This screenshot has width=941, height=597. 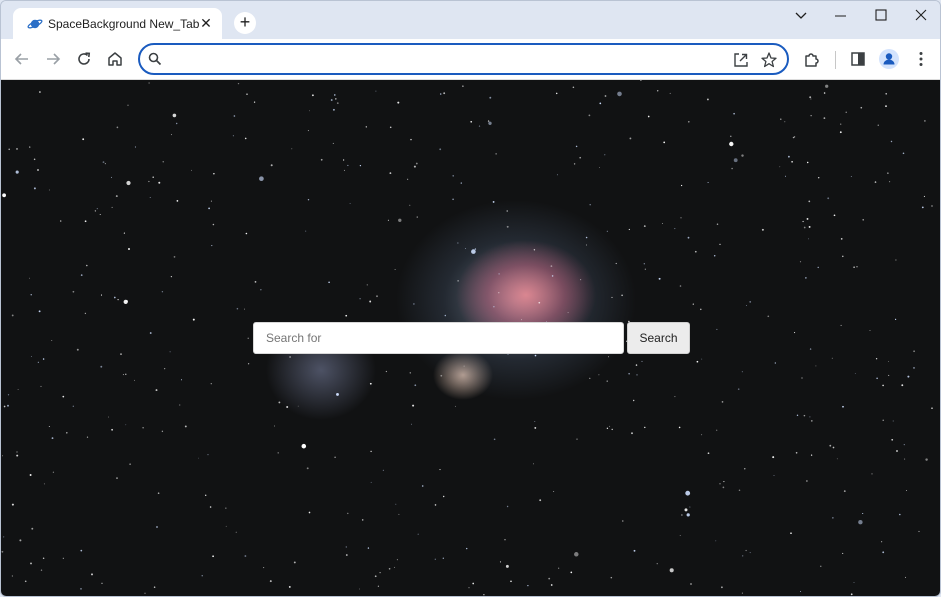 I want to click on tab-title: SpaceBackground New_Tab, so click(x=124, y=24).